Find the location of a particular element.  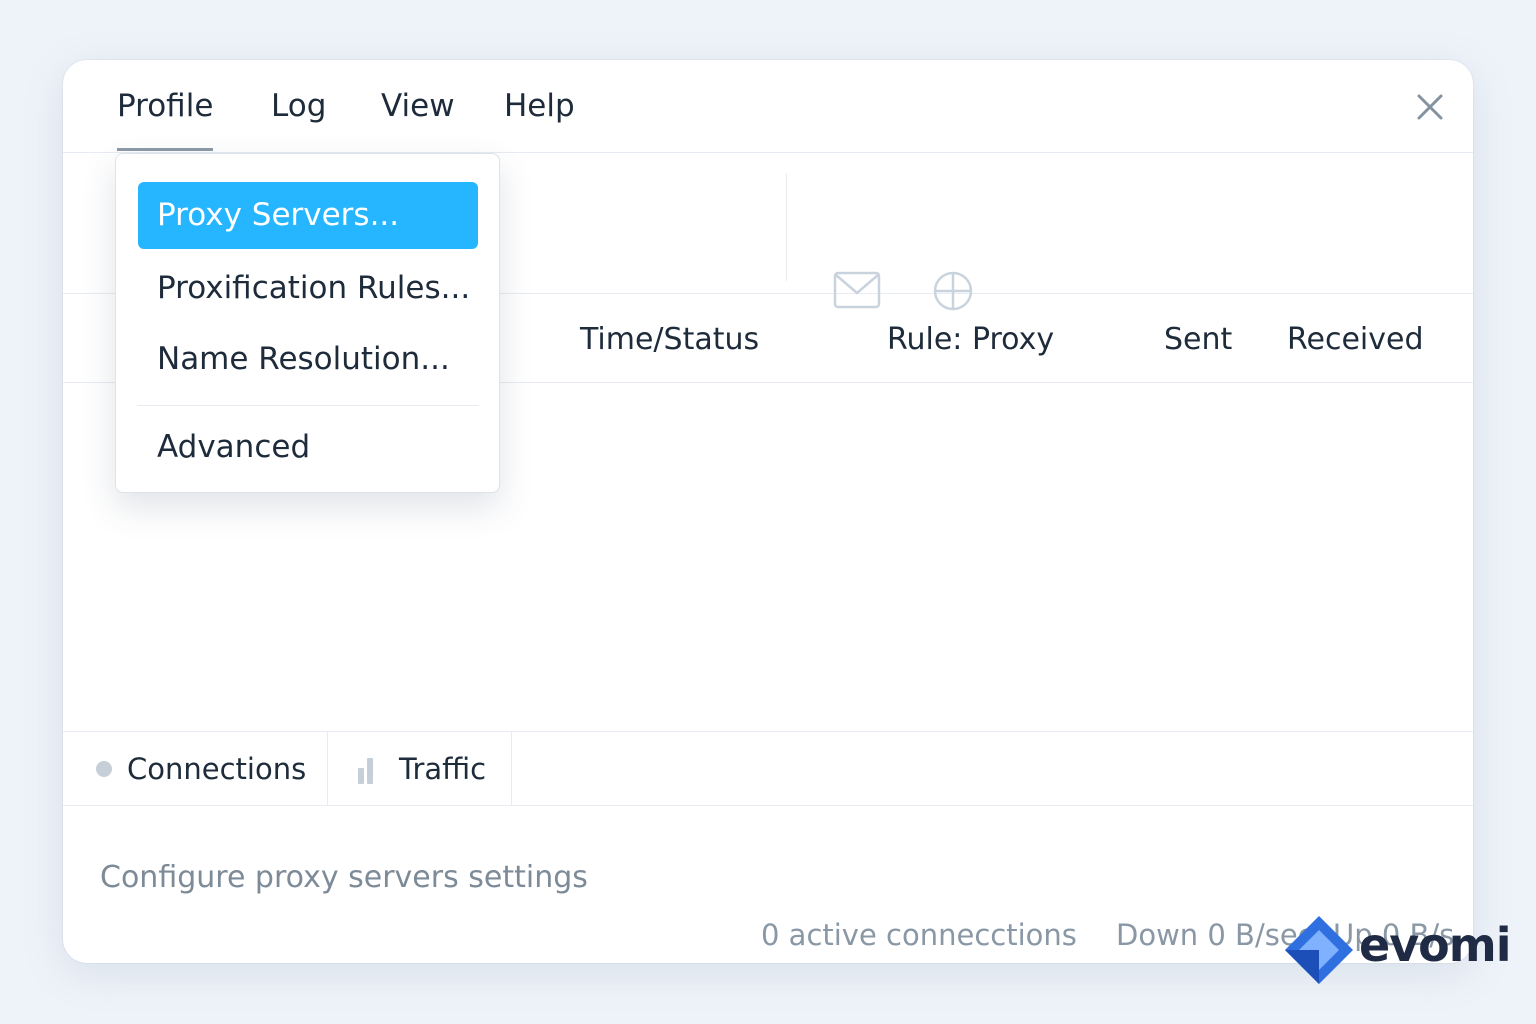

evomi-logo-icon is located at coordinates (1319, 950).